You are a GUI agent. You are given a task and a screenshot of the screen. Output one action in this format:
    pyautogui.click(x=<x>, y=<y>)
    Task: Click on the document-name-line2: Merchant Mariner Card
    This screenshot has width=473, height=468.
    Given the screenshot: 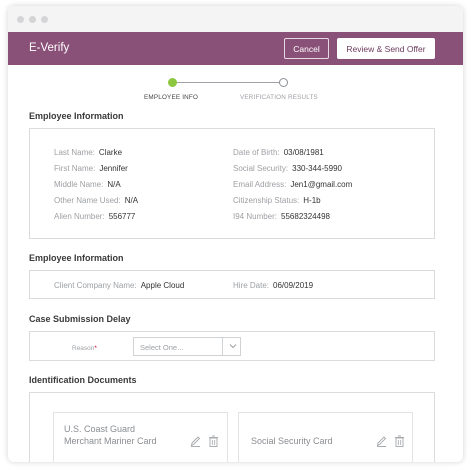 What is the action you would take?
    pyautogui.click(x=110, y=441)
    